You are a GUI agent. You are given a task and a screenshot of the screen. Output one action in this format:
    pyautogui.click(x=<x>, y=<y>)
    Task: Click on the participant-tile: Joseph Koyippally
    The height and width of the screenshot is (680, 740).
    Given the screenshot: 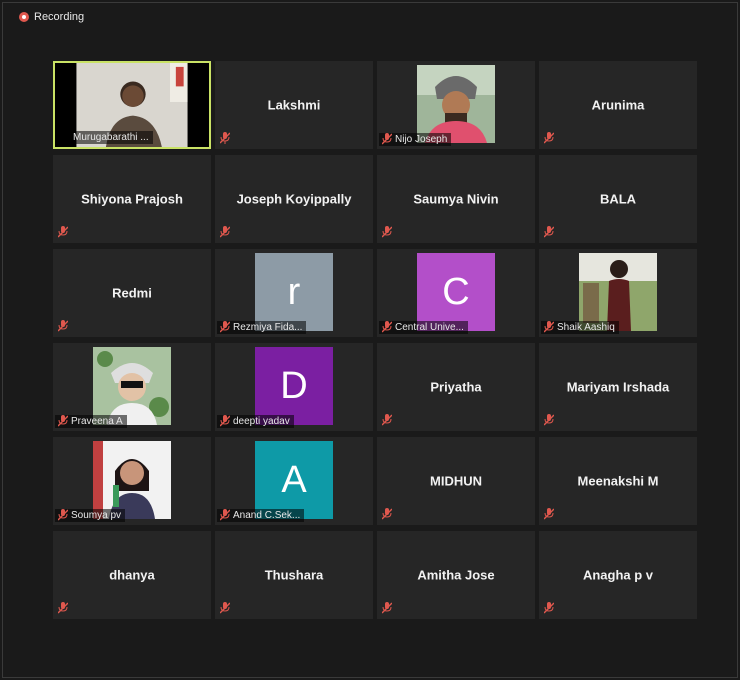 What is the action you would take?
    pyautogui.click(x=294, y=199)
    